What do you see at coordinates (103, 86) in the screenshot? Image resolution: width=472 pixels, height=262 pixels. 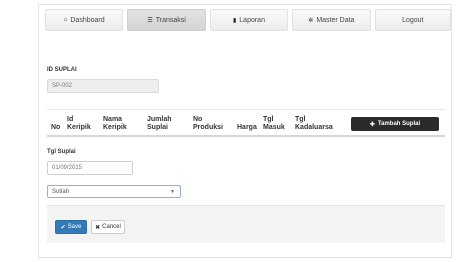 I see `id-suplai-field: SP-002` at bounding box center [103, 86].